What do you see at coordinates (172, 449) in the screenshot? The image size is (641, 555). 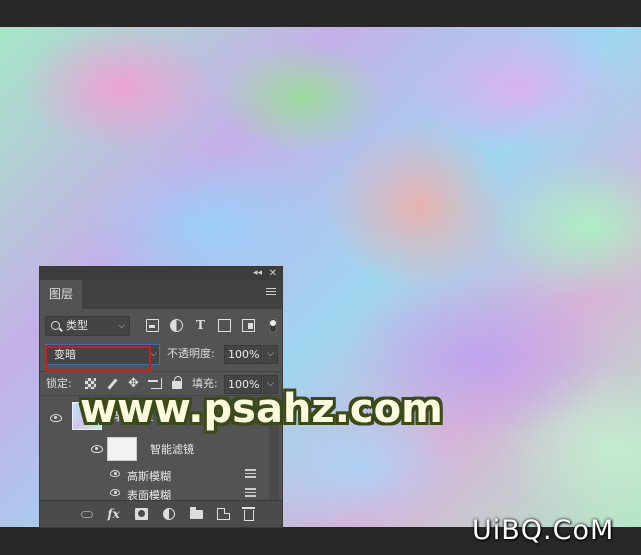 I see `smart-filters-label: 智能滤镜` at bounding box center [172, 449].